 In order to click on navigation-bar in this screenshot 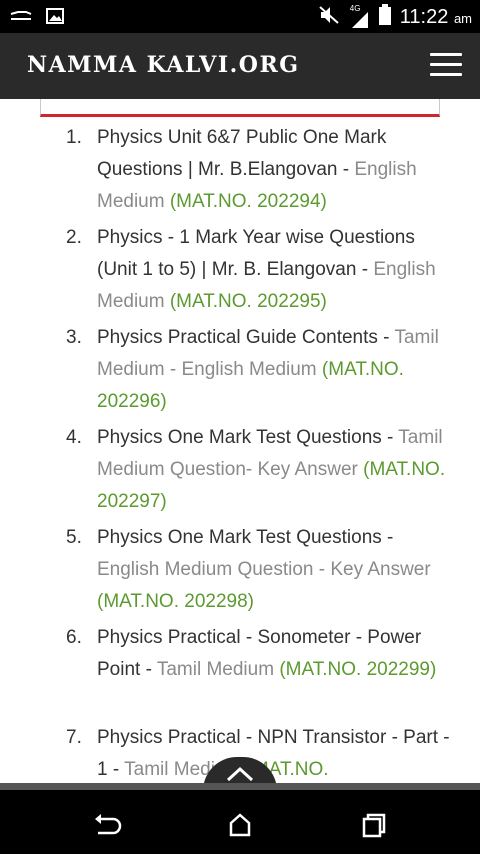, I will do `click(240, 818)`.